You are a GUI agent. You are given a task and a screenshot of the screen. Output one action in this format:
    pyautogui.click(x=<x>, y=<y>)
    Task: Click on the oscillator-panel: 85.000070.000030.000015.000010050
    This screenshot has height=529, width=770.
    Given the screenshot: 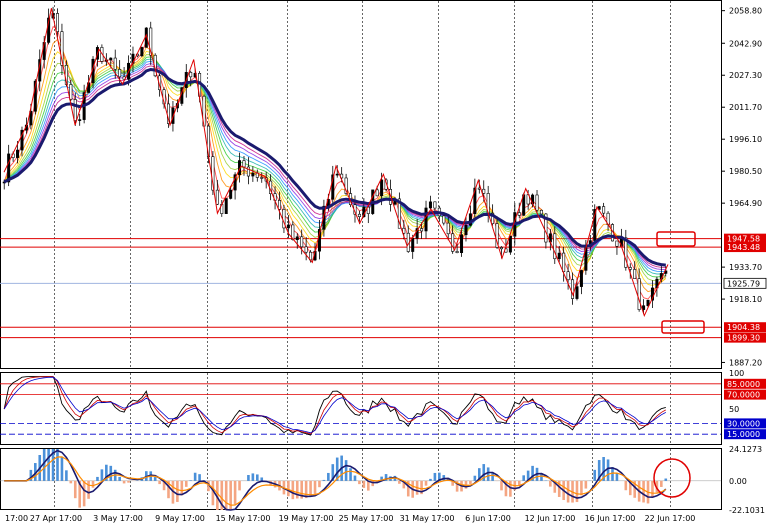 What is the action you would take?
    pyautogui.click(x=383, y=407)
    